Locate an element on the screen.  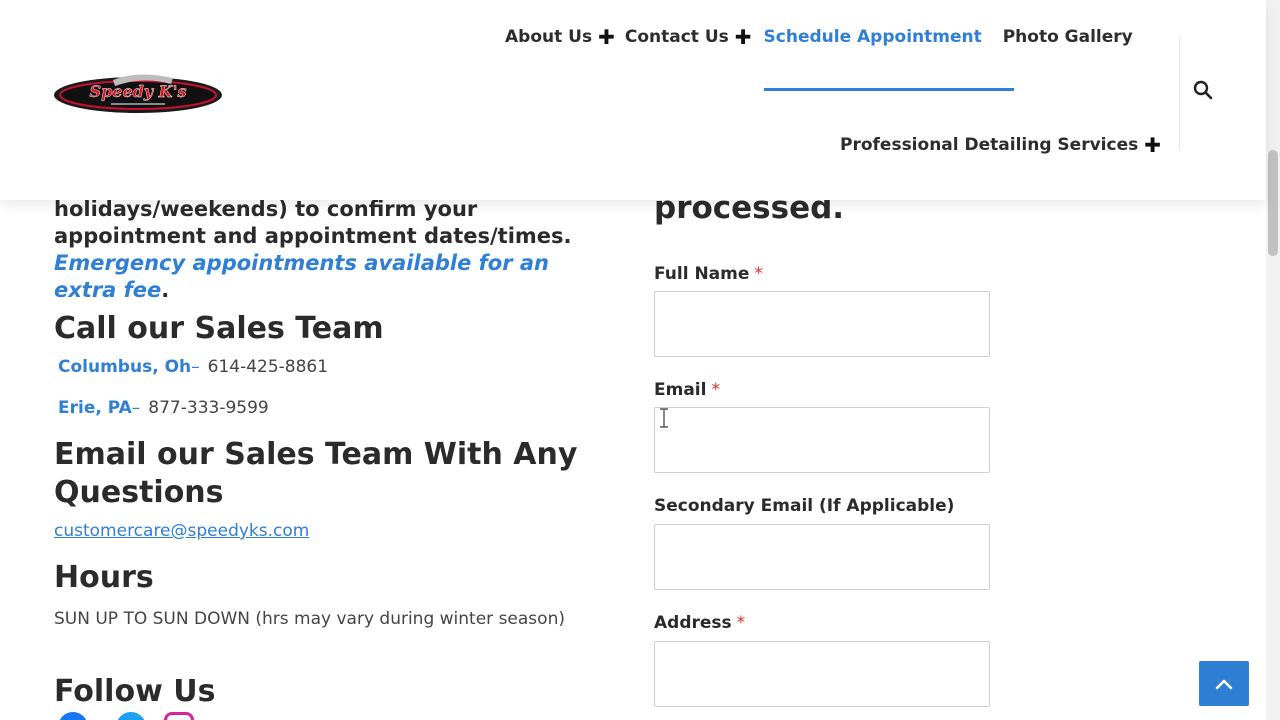
email-sales-heading: Email our Sales Team With Any Questions is located at coordinates (316, 473).